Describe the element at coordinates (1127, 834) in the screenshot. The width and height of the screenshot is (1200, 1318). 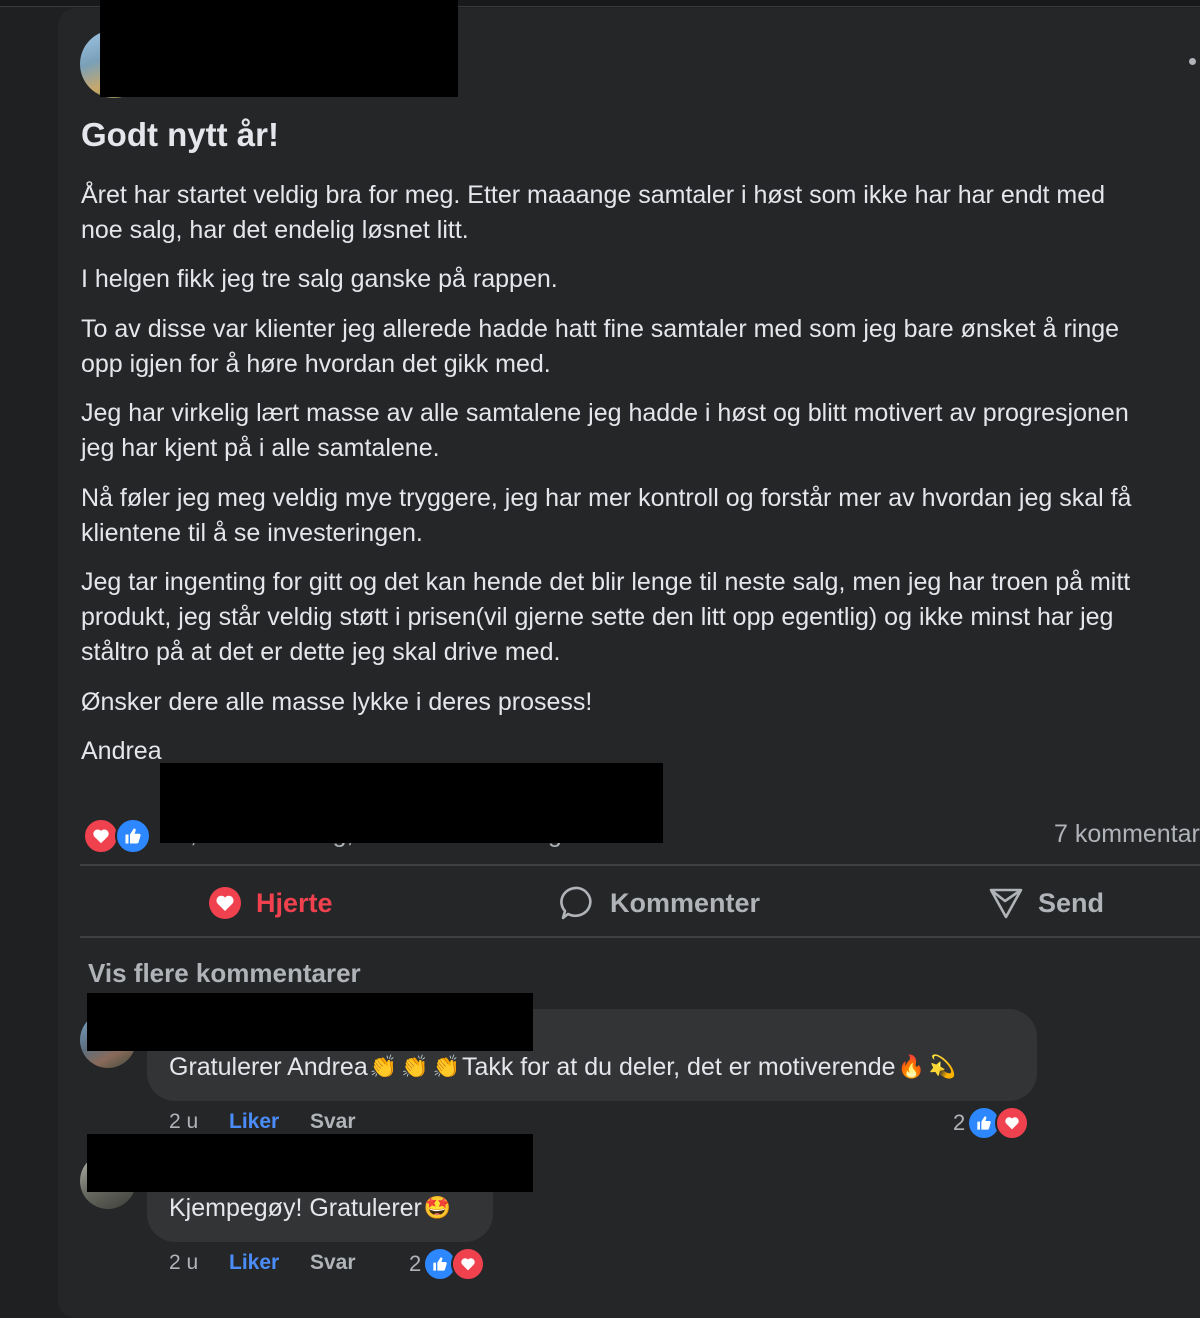
I see `comments-count: 7 kommentarer` at that location.